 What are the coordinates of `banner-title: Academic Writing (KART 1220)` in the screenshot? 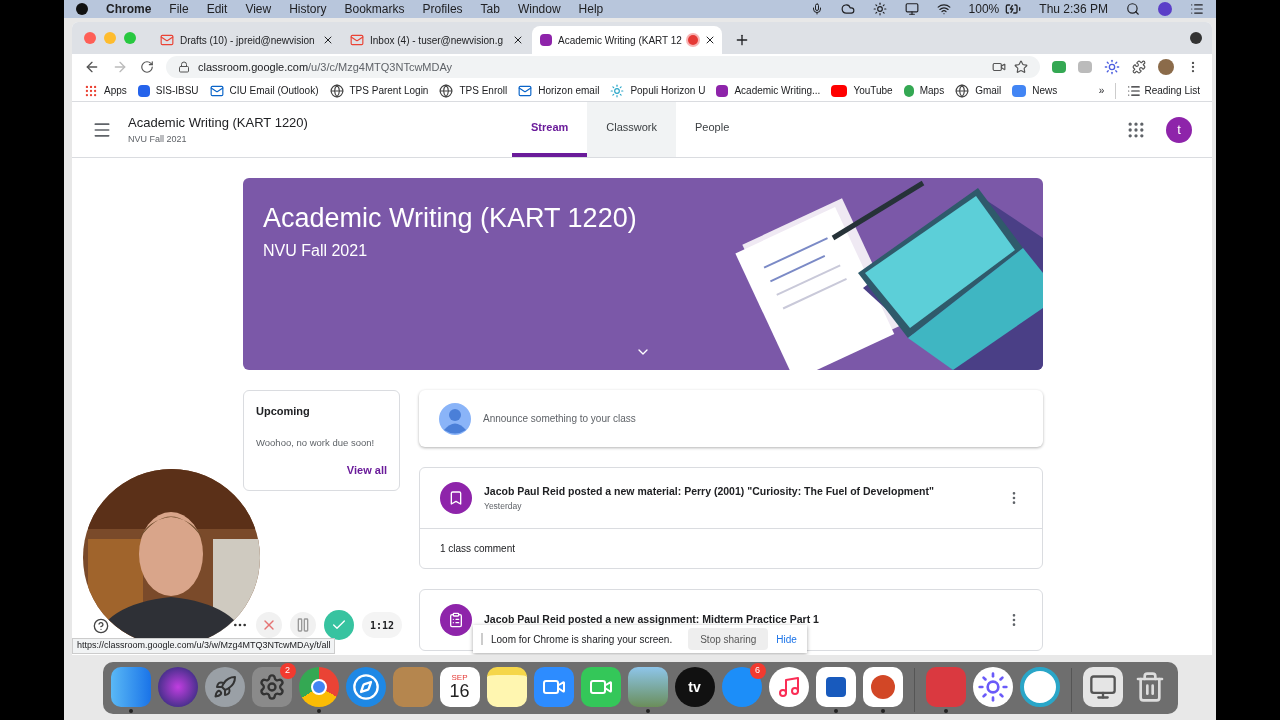 It's located at (450, 218).